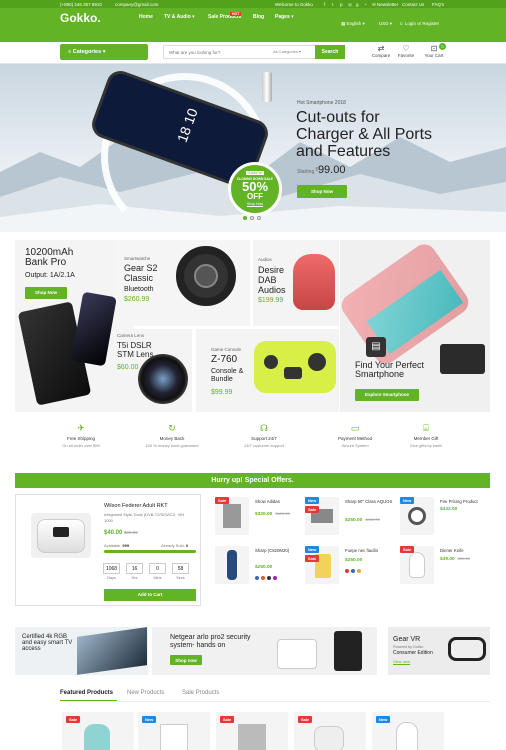 The height and width of the screenshot is (750, 506). I want to click on nav-tv-audio: TV & Audio ▾, so click(179, 17).